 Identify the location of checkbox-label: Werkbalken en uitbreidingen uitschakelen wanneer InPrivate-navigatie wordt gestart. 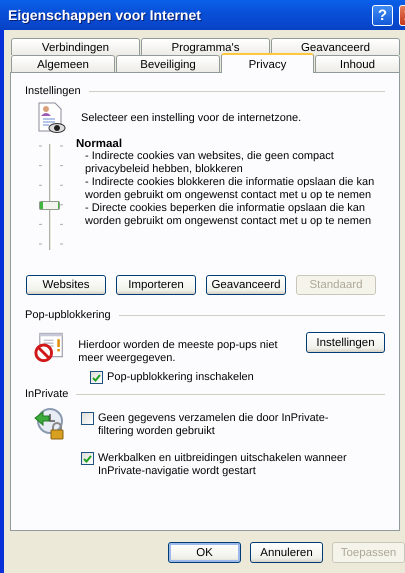
(230, 465).